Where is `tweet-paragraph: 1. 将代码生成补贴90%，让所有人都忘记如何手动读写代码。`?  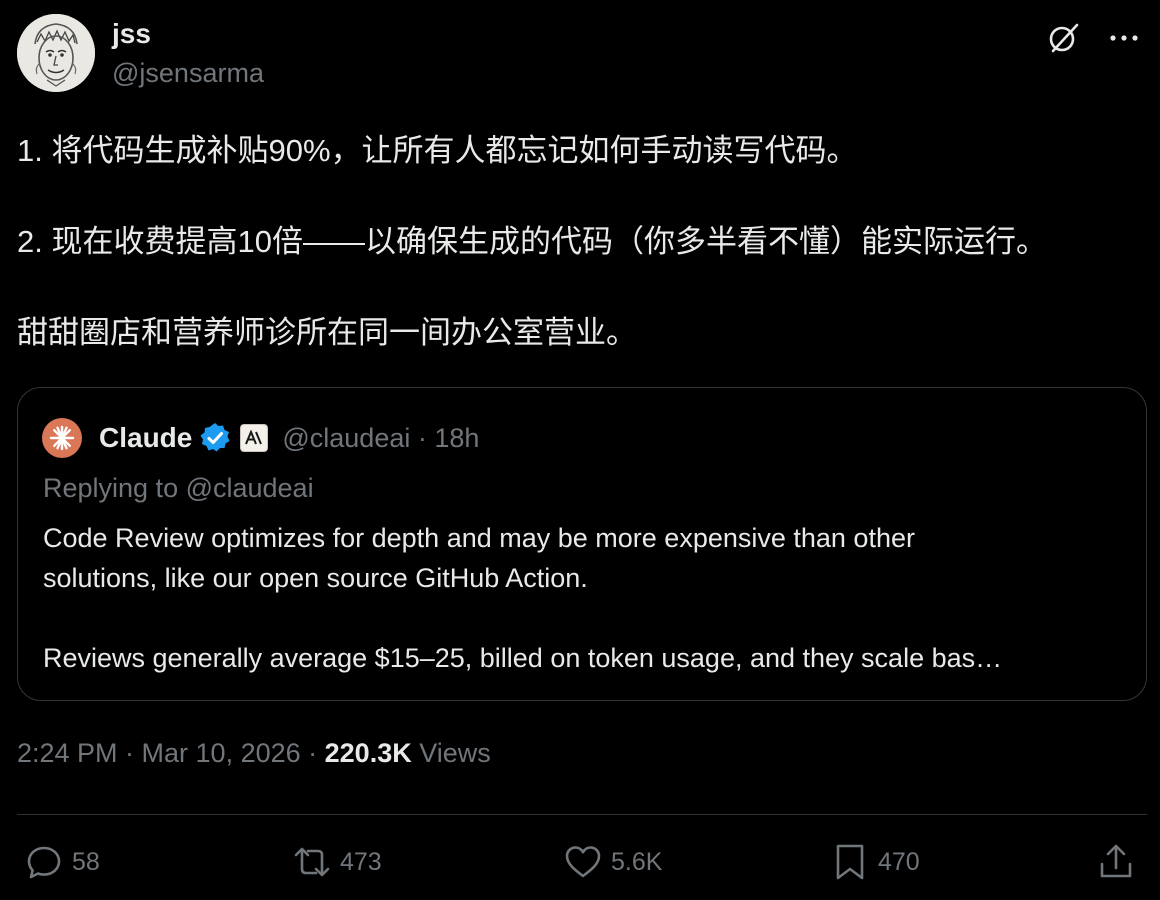 tweet-paragraph: 1. 将代码生成补贴90%，让所有人都忘记如何手动读写代码。 is located at coordinates (437, 150).